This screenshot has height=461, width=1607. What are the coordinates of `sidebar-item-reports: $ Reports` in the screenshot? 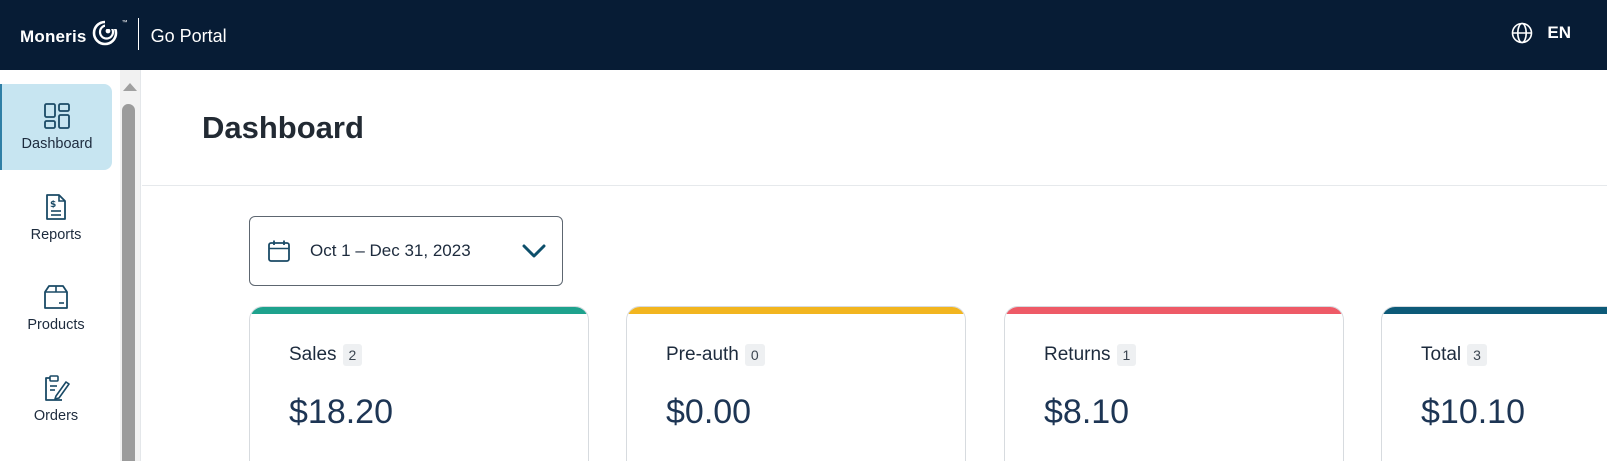 It's located at (56, 218).